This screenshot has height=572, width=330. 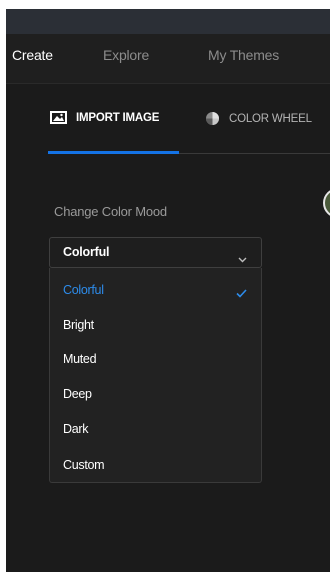 I want to click on active-tab-indicator, so click(x=113, y=152).